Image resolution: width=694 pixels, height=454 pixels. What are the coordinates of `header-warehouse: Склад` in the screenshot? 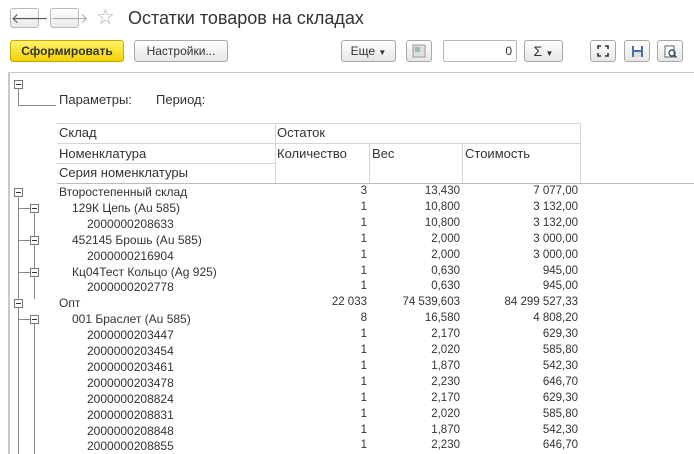 It's located at (78, 132).